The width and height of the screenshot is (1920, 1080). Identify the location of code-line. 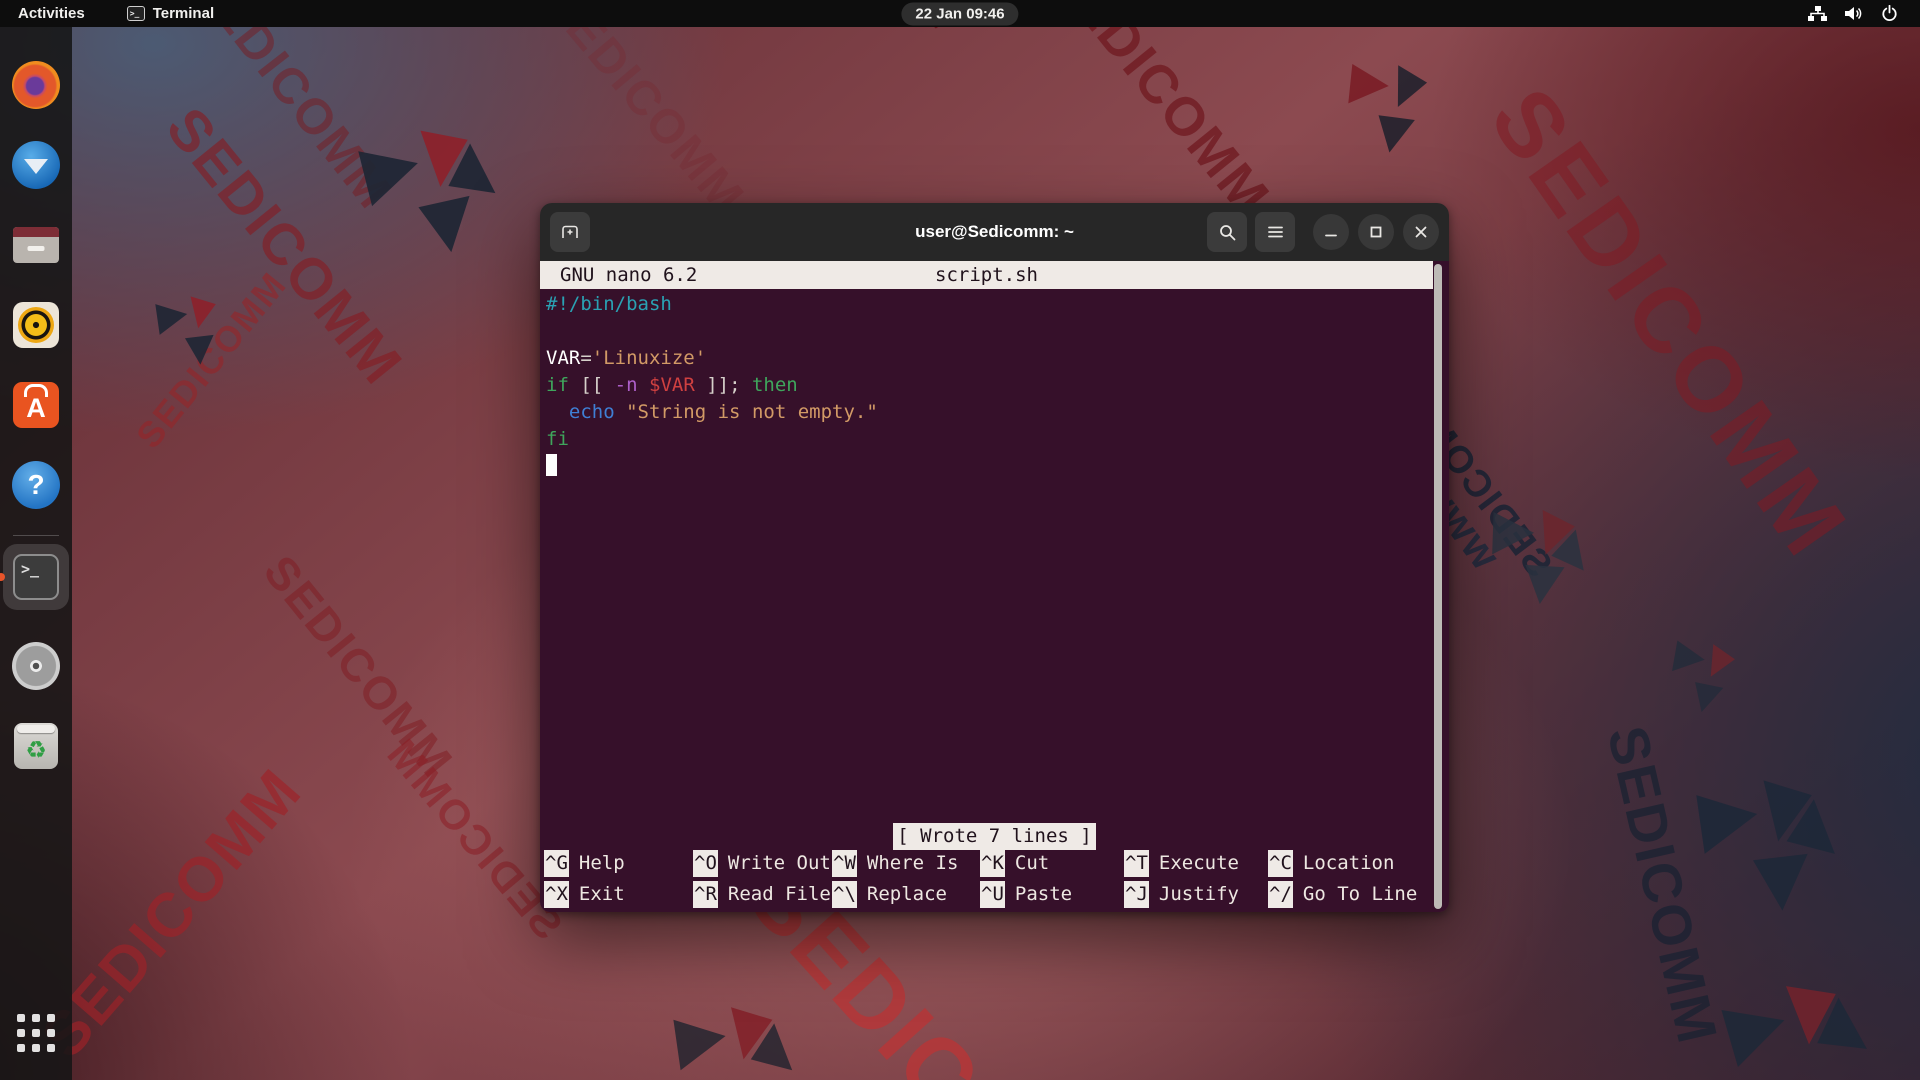
(994, 466).